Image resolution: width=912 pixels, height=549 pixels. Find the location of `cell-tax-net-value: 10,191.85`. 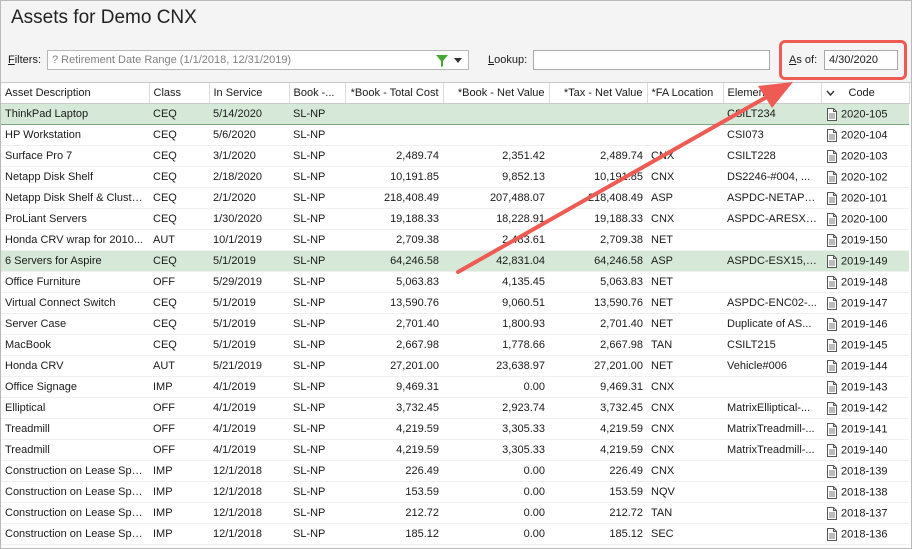

cell-tax-net-value: 10,191.85 is located at coordinates (598, 177).